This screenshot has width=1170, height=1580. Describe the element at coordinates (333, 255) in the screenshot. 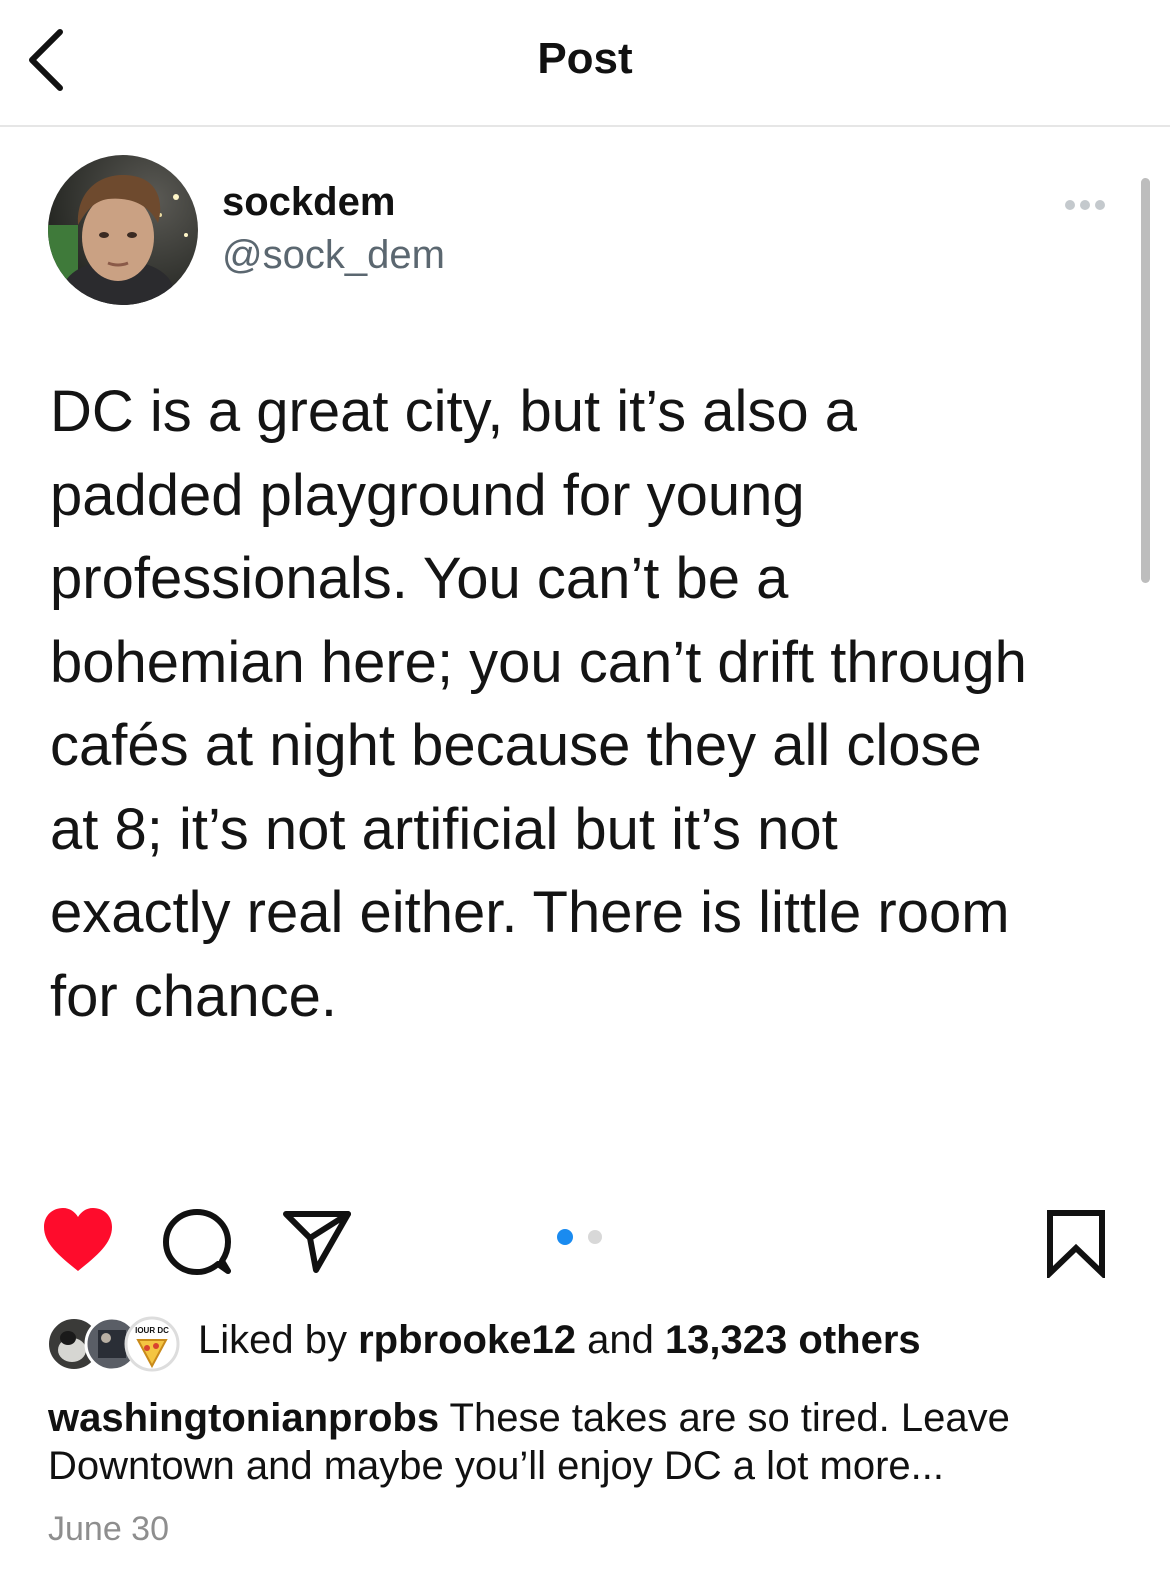

I see `author-handle: @sock_dem` at that location.